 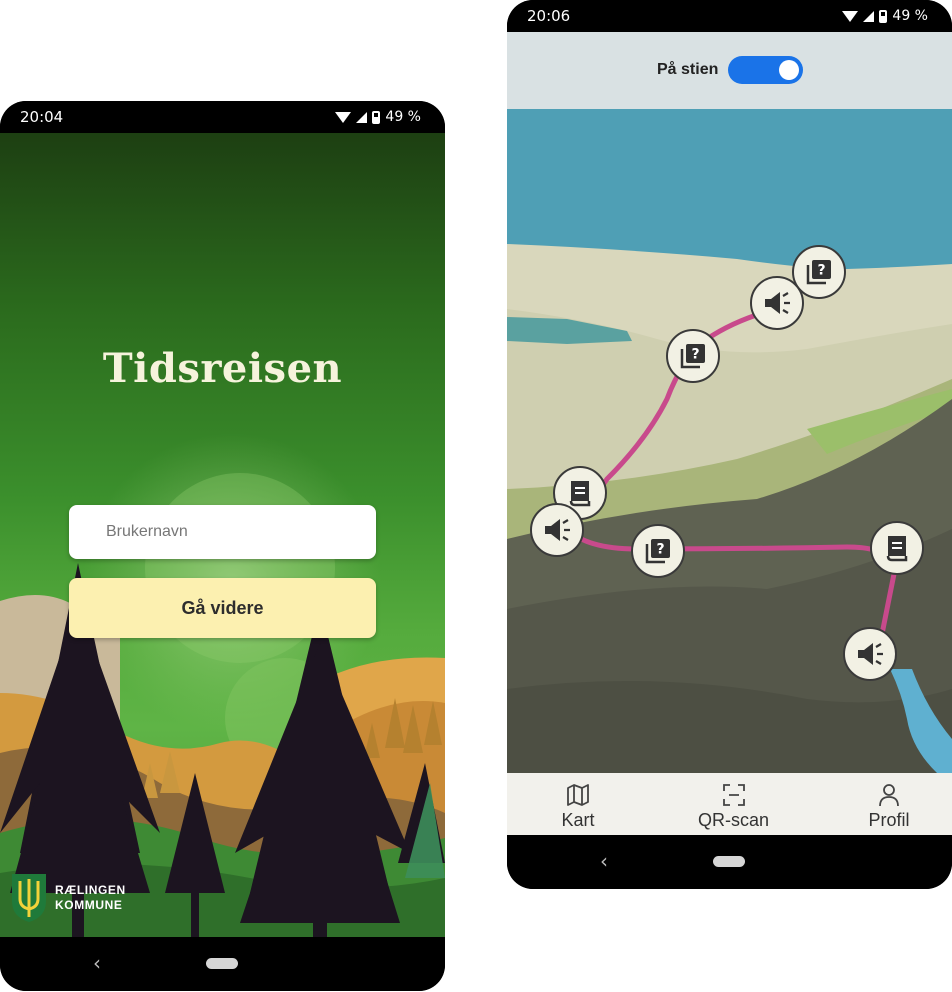 I want to click on book-marker, so click(x=897, y=548).